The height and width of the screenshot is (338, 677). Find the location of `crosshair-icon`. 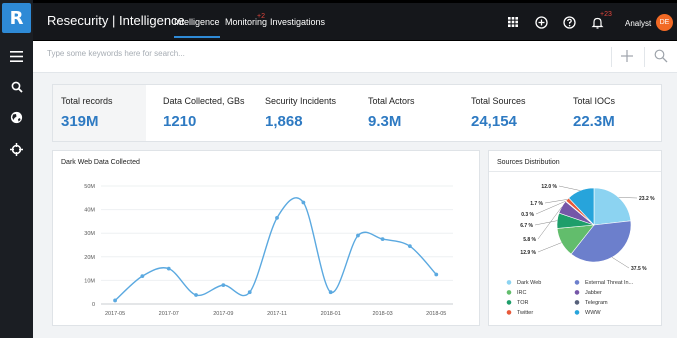

crosshair-icon is located at coordinates (16, 149).